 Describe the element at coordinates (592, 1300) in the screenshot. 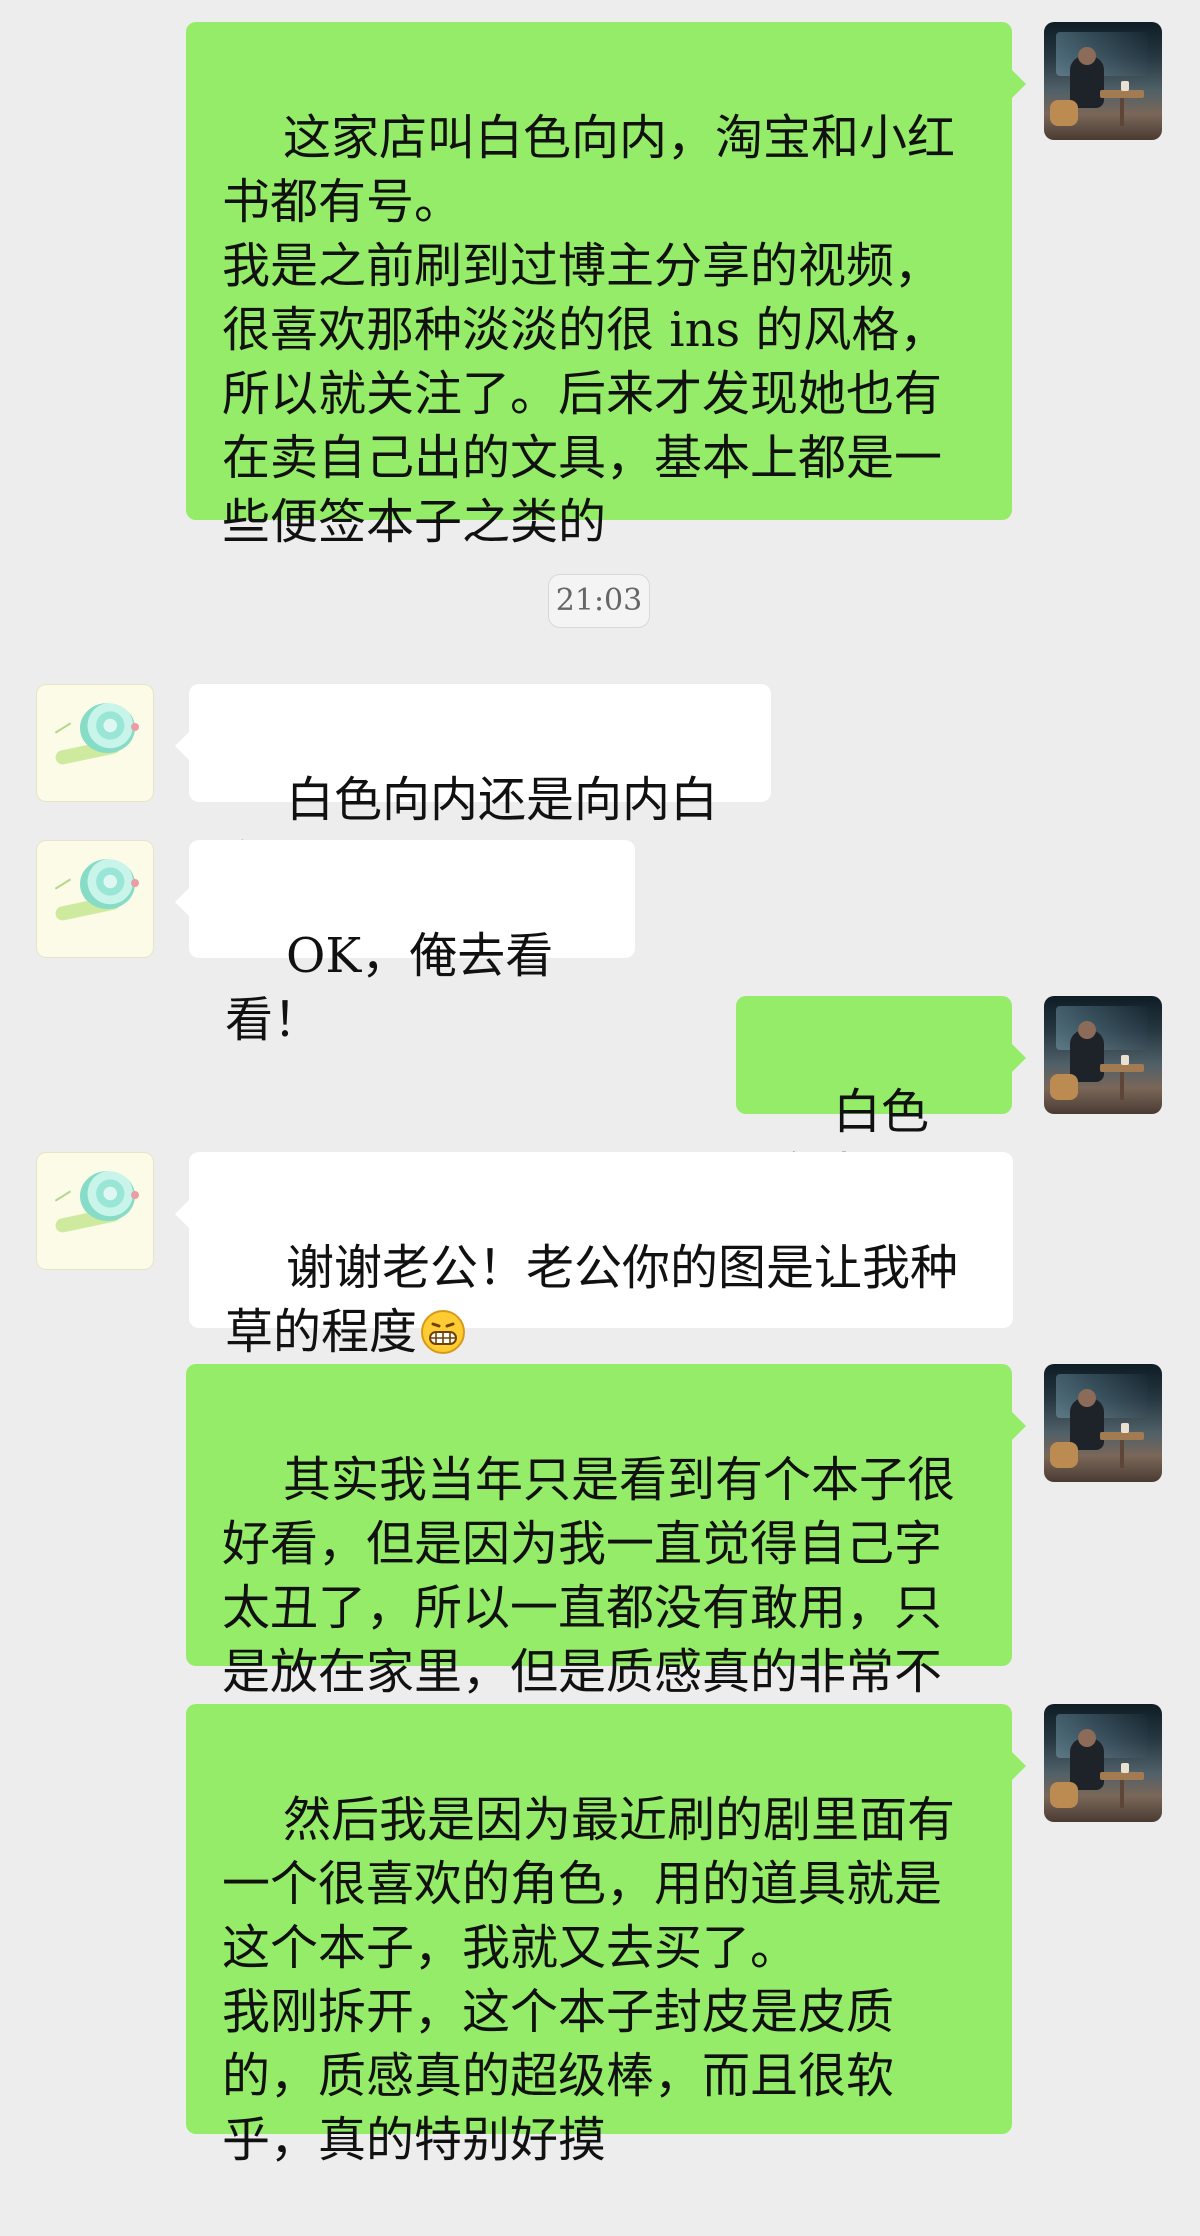

I see `message-text: 谢谢老公！老公你的图是让我种草的程度` at that location.